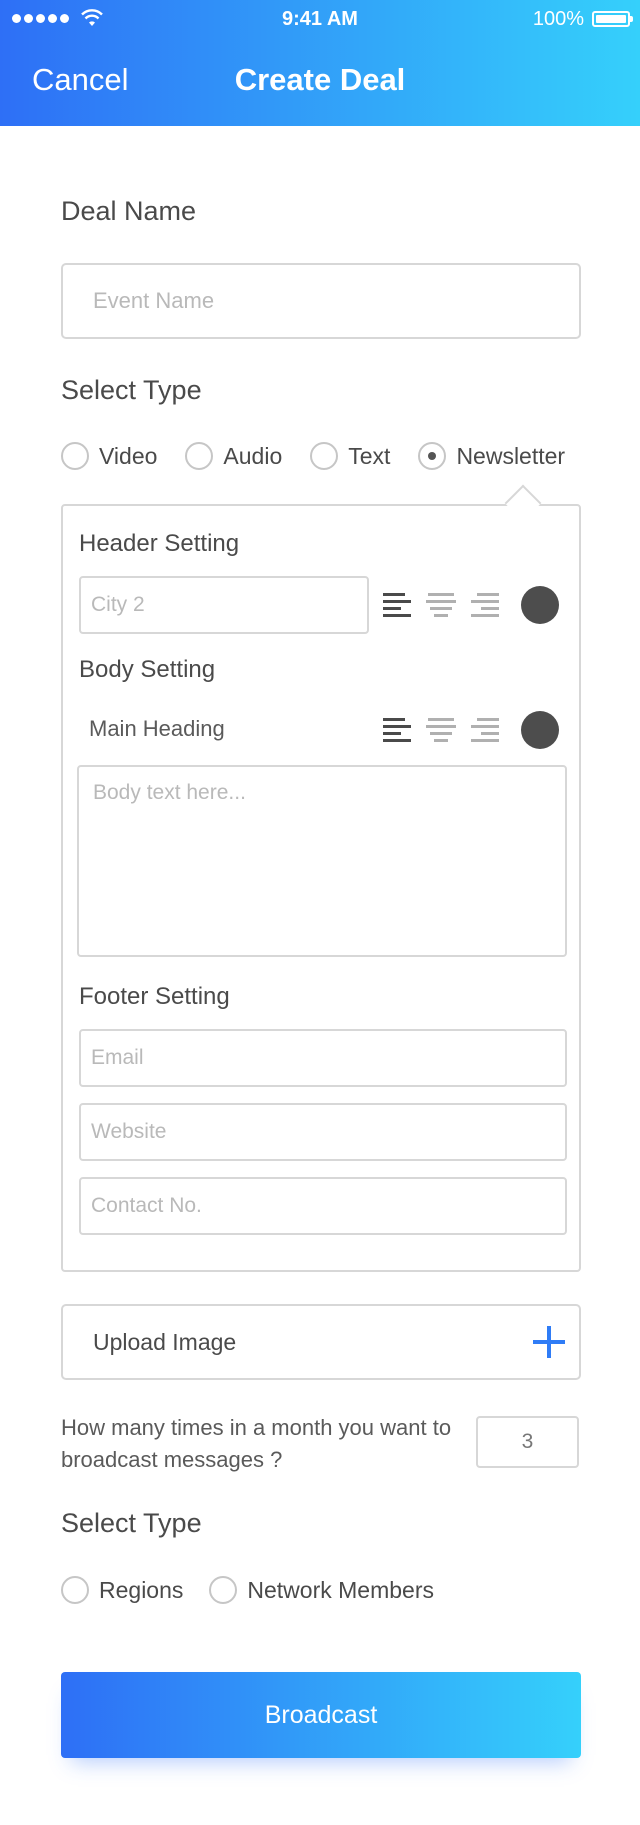  Describe the element at coordinates (558, 19) in the screenshot. I see `battery-percentage: 100%` at that location.